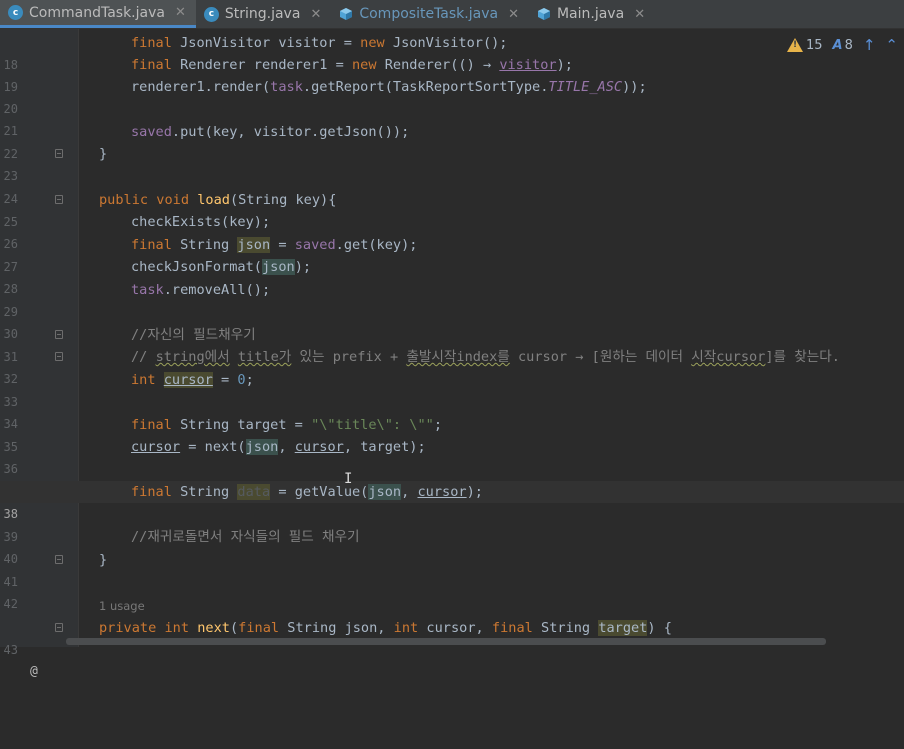 Image resolution: width=904 pixels, height=749 pixels. What do you see at coordinates (217, 290) in the screenshot?
I see `code-text: .removeAll();` at bounding box center [217, 290].